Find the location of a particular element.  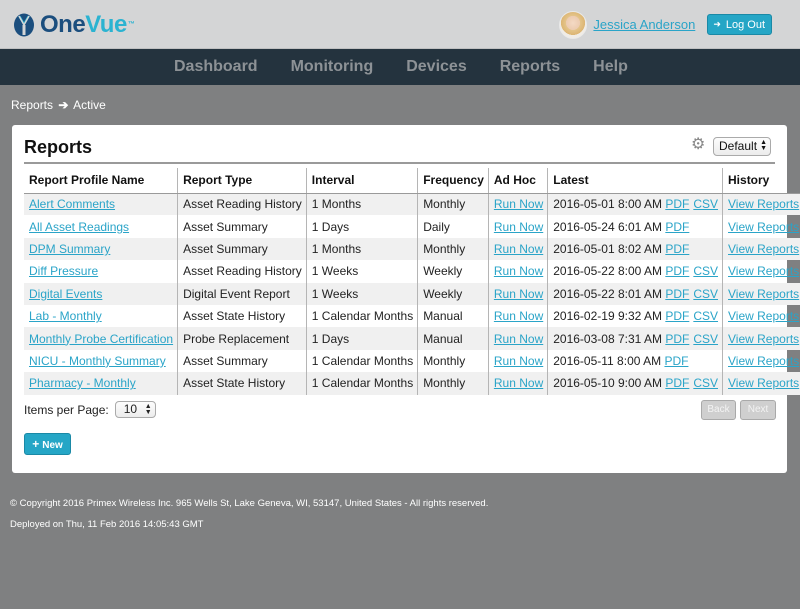

report-name-link: Lab - Monthly is located at coordinates (65, 316).